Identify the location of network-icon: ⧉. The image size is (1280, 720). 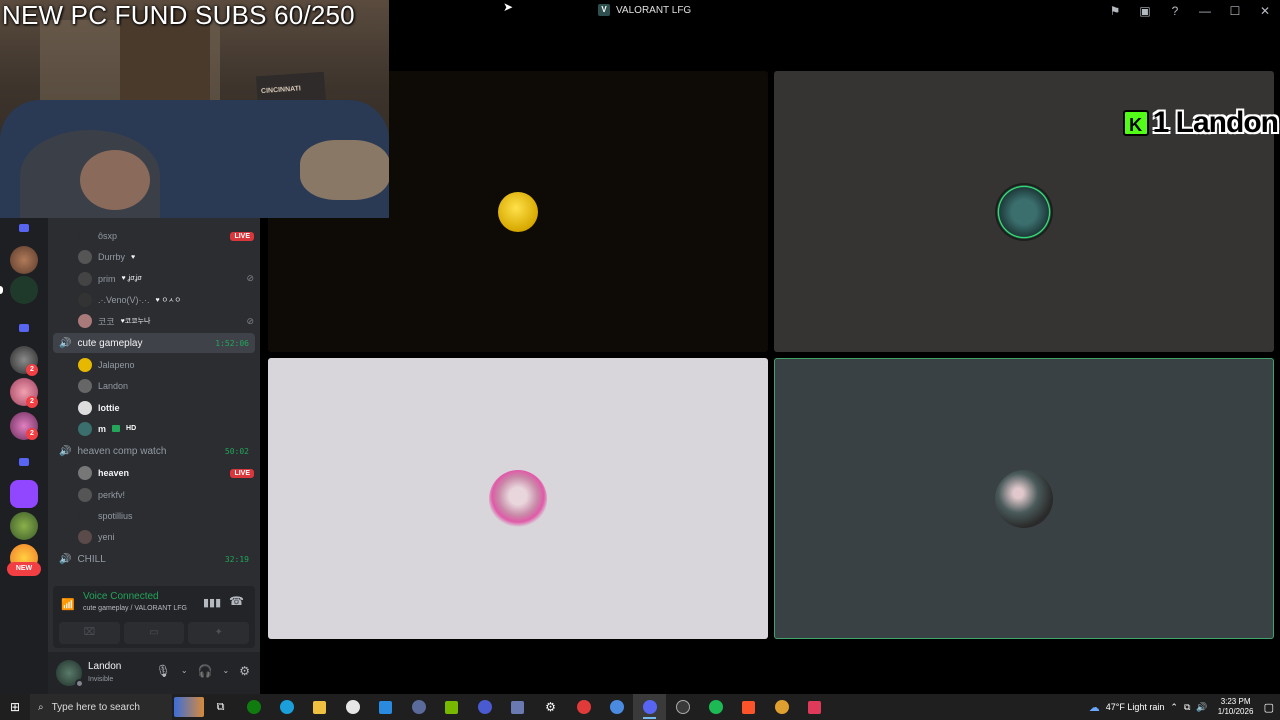
(1187, 707).